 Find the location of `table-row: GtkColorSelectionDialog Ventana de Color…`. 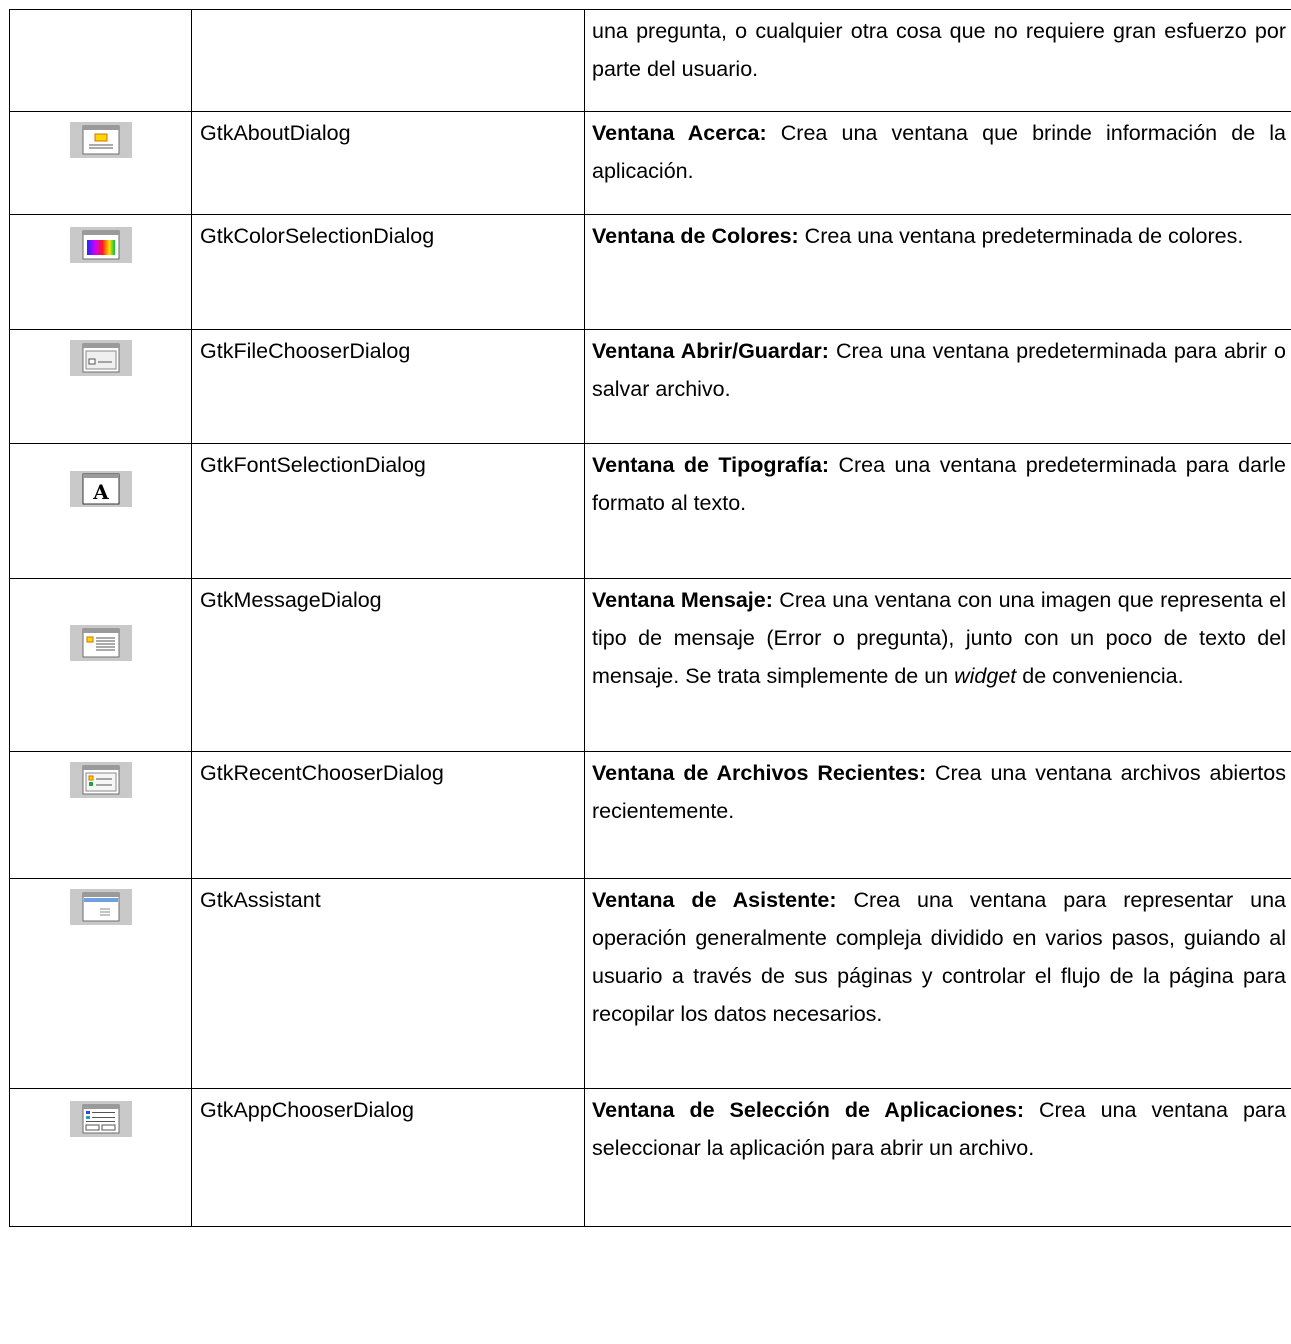

table-row: GtkColorSelectionDialog Ventana de Color… is located at coordinates (650, 272).